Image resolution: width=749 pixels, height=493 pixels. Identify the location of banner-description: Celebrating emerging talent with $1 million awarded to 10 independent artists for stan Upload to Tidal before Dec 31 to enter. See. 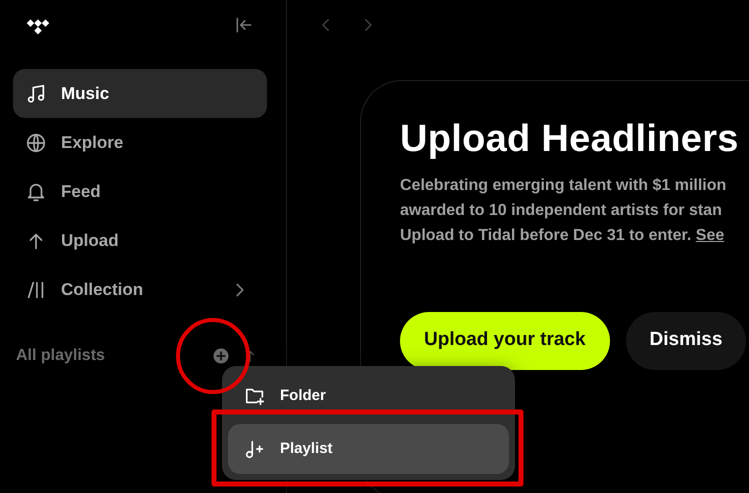
(564, 211).